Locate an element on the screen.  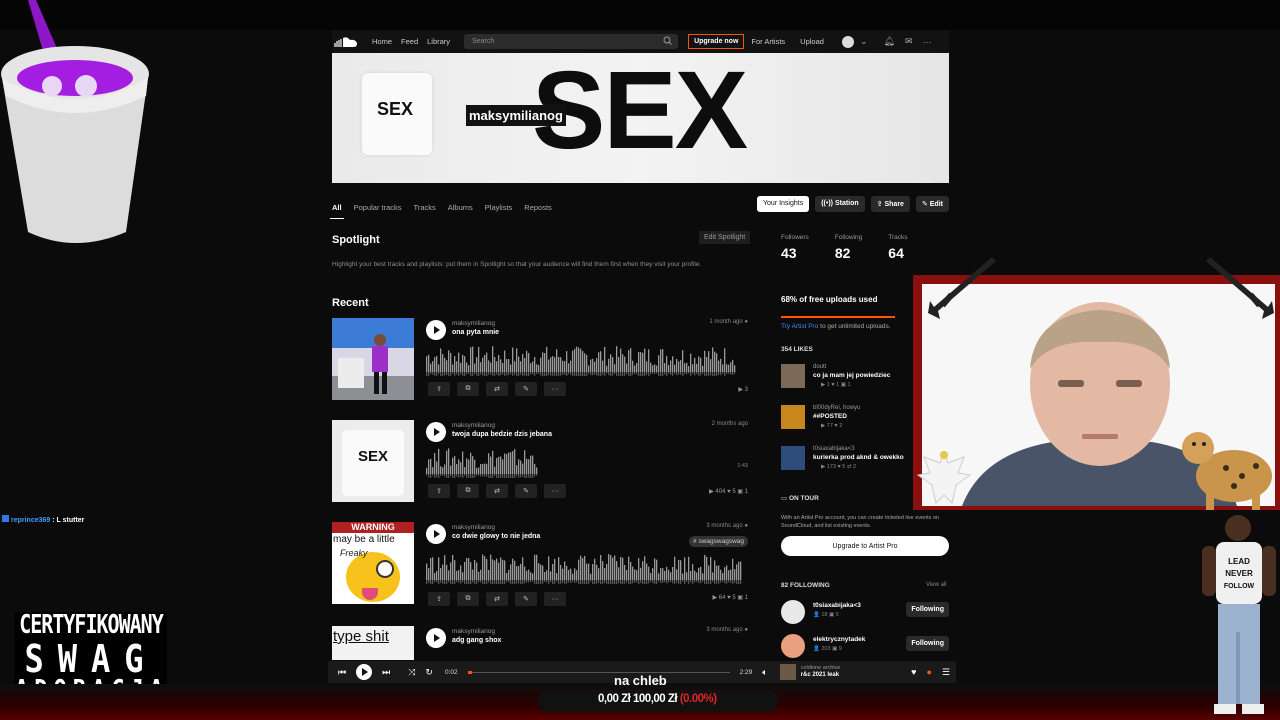
calendar-icon: ▭ is located at coordinates (785, 498).